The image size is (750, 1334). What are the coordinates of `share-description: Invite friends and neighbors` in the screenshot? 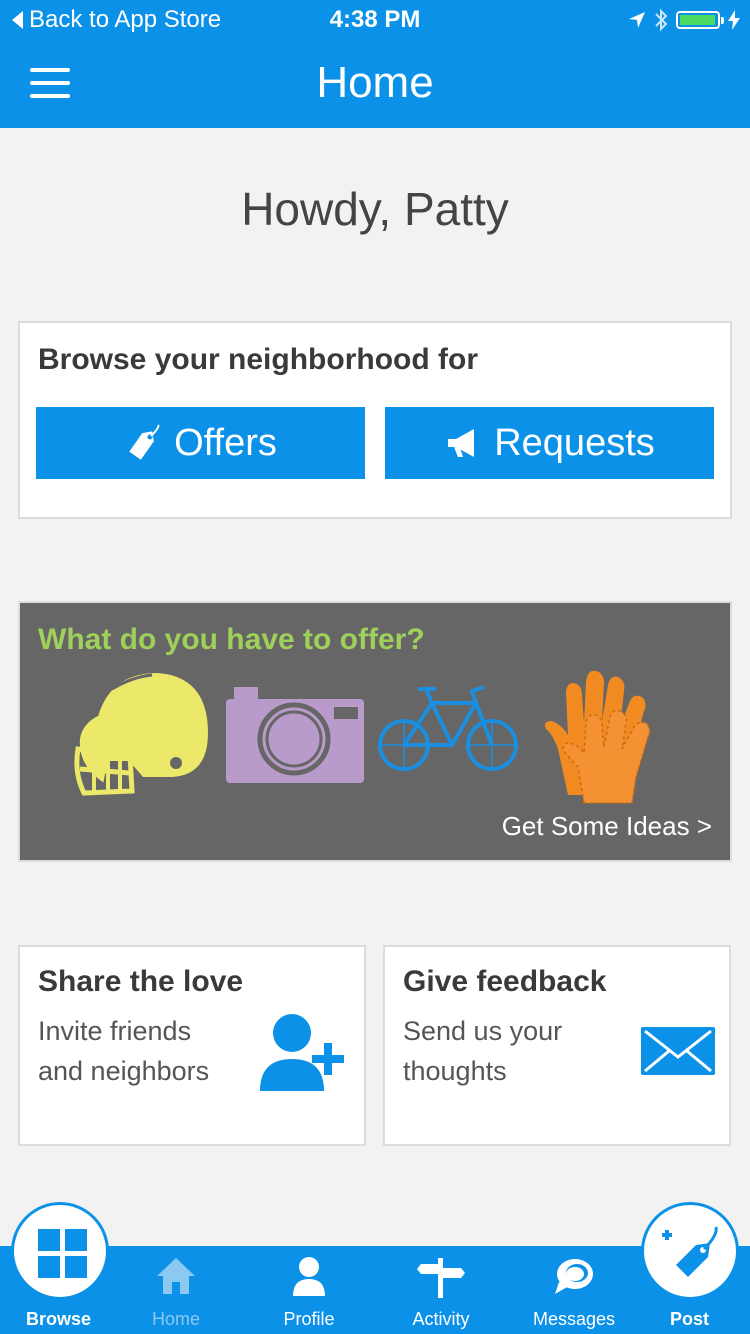 It's located at (124, 1051).